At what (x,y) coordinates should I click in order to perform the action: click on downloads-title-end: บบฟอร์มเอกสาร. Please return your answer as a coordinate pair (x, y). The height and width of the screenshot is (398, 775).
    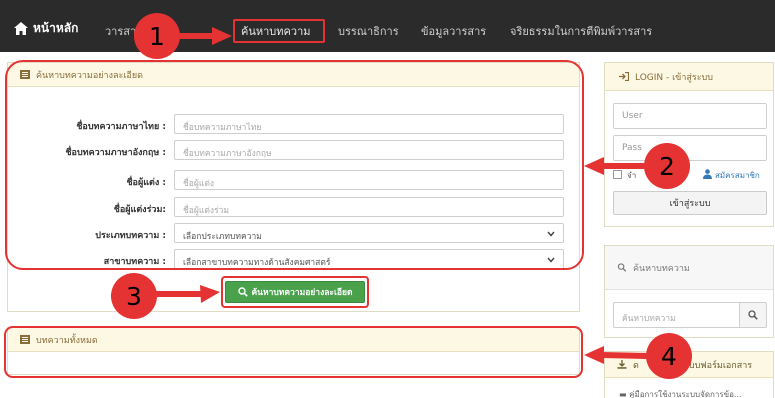
    Looking at the image, I should click on (720, 365).